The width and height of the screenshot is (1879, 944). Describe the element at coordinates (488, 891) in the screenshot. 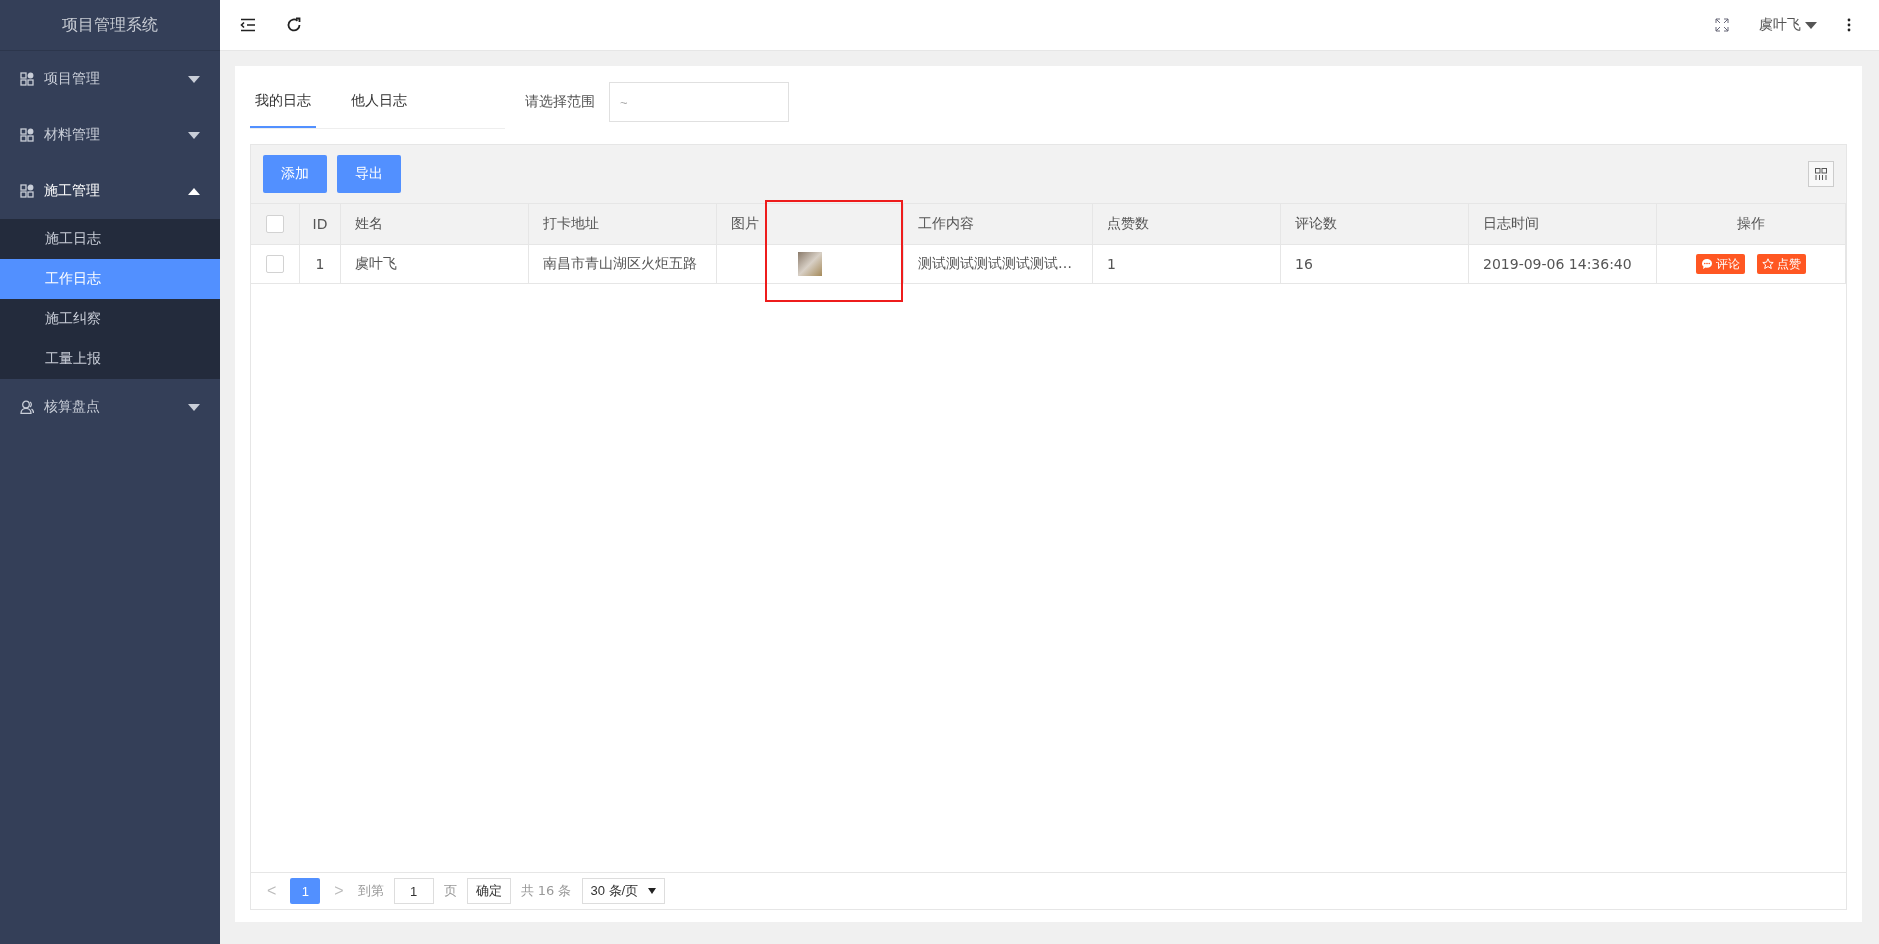

I see `confirm-button: 确定` at that location.